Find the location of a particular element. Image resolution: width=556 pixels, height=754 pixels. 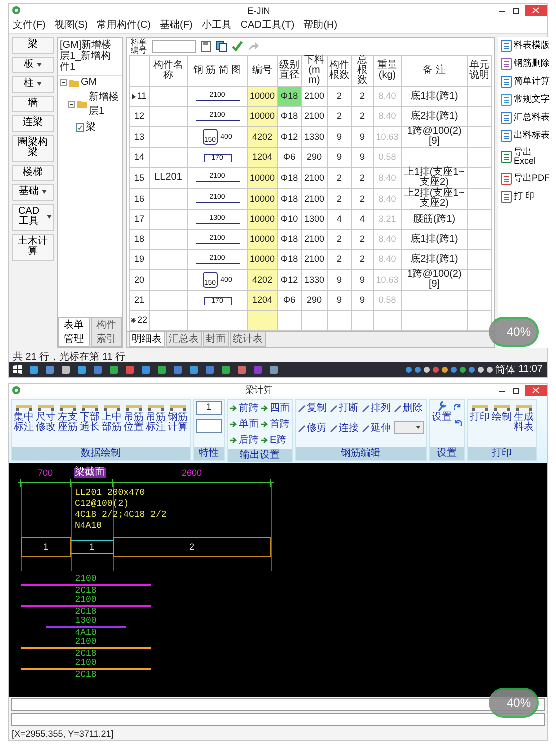

menu-item: CAD工具(T) is located at coordinates (267, 25).